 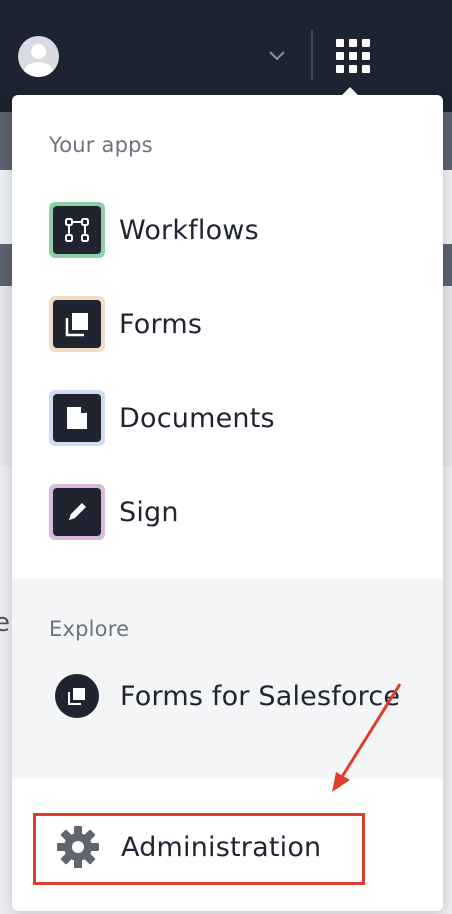 I want to click on app-item-sign: Sign, so click(x=239, y=512).